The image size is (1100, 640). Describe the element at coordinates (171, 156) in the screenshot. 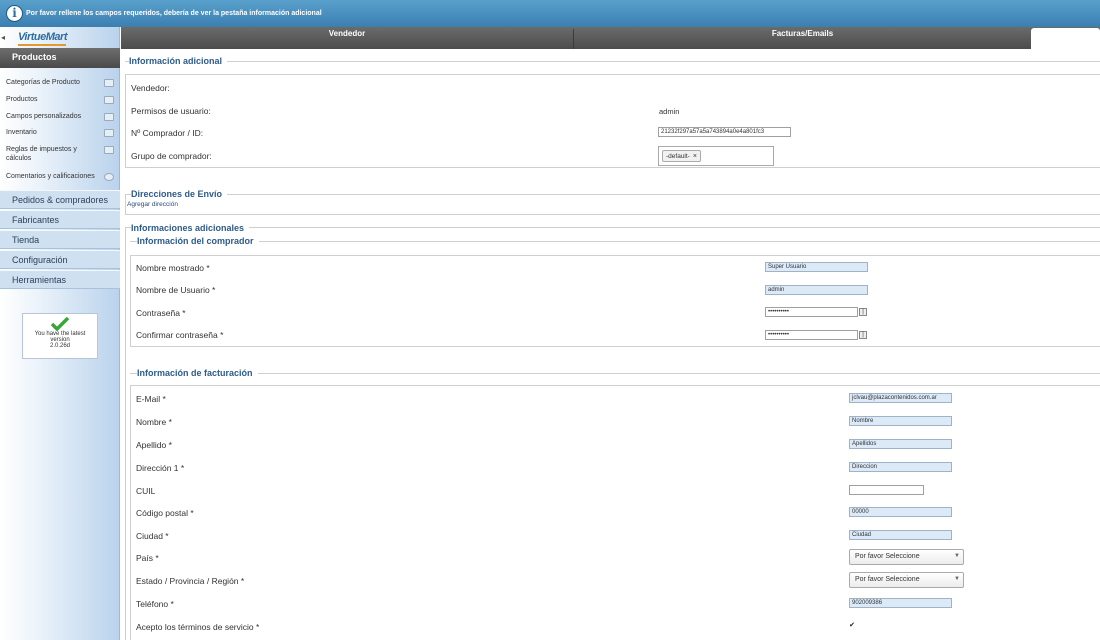

I see `grupo-label: Grupo de comprador:` at that location.